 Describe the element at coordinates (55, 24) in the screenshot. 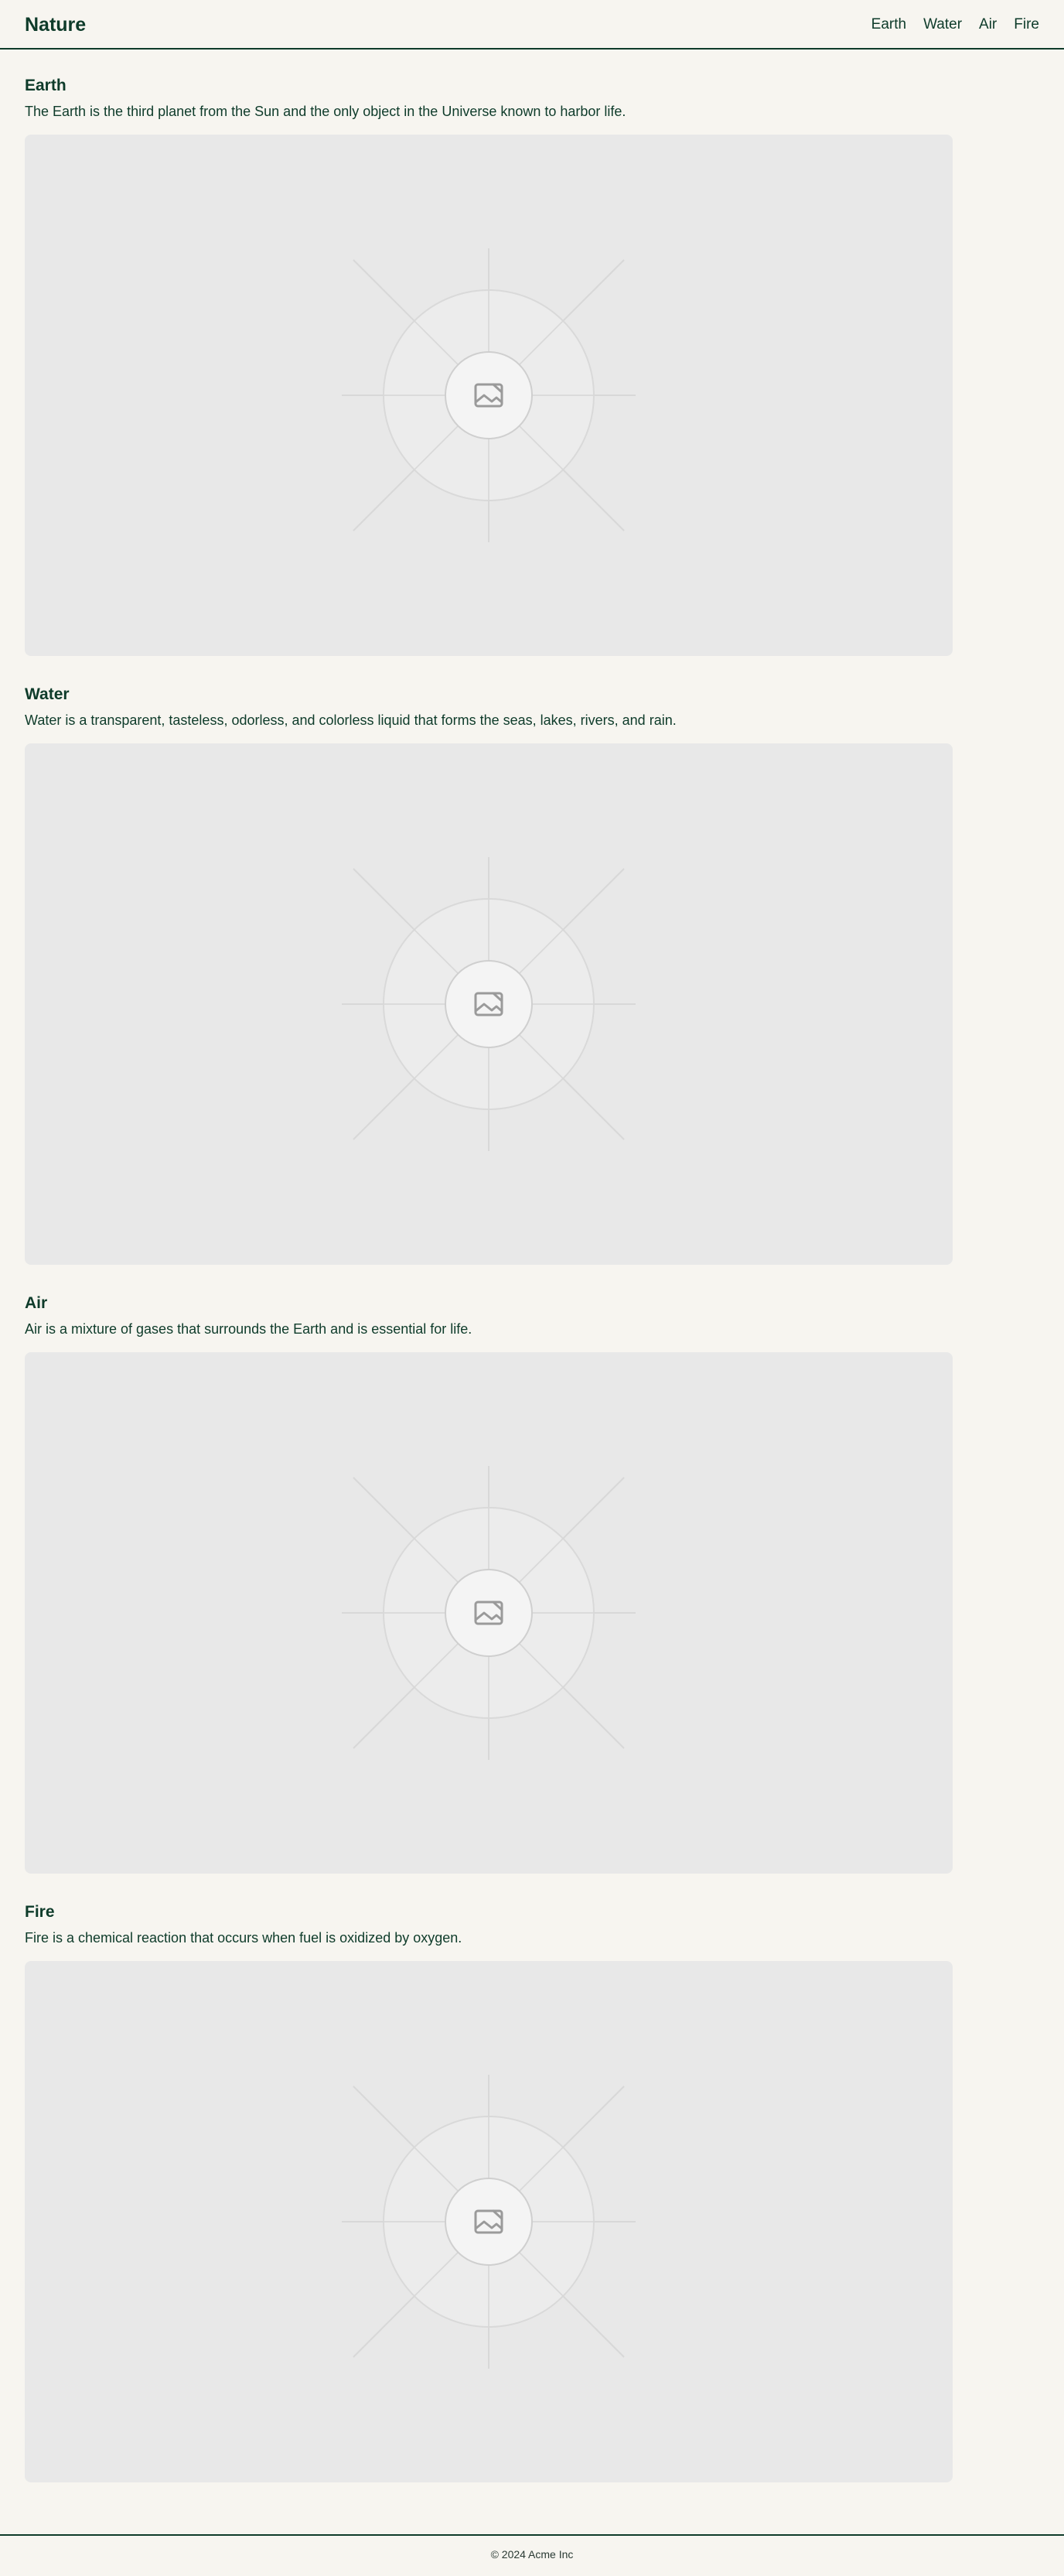

I see `brand-logo: Nature` at that location.